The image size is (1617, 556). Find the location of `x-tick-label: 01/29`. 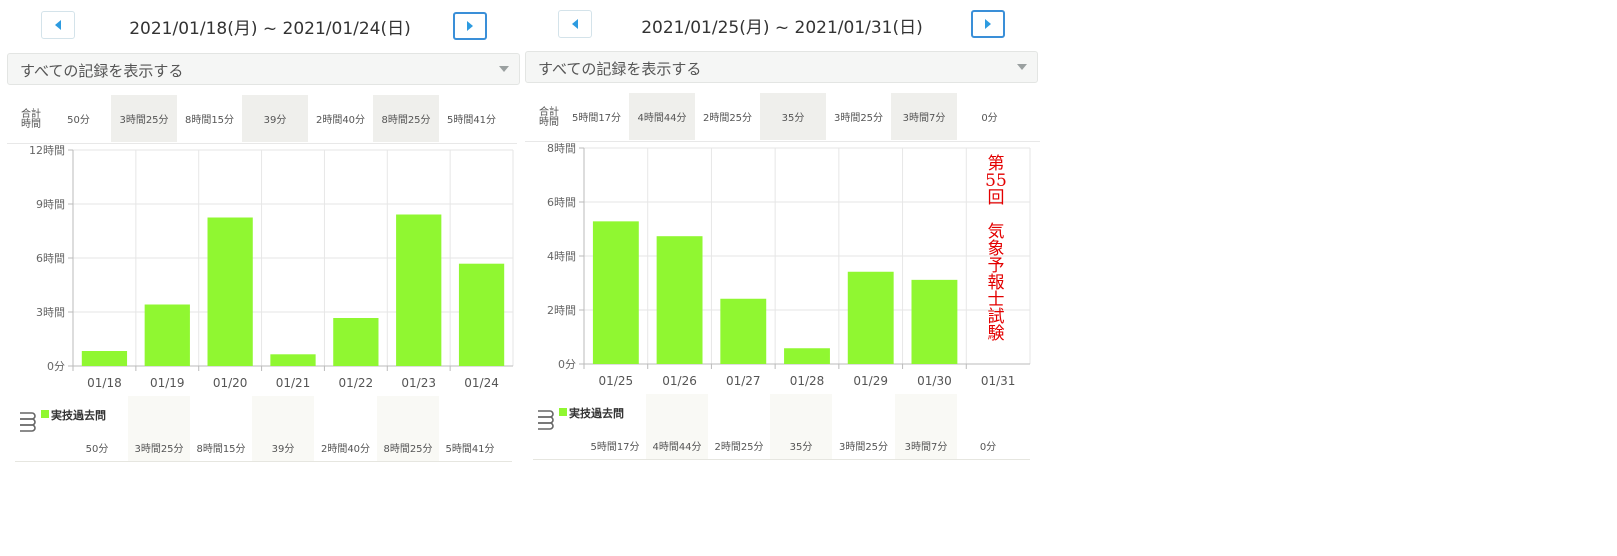

x-tick-label: 01/29 is located at coordinates (870, 381).